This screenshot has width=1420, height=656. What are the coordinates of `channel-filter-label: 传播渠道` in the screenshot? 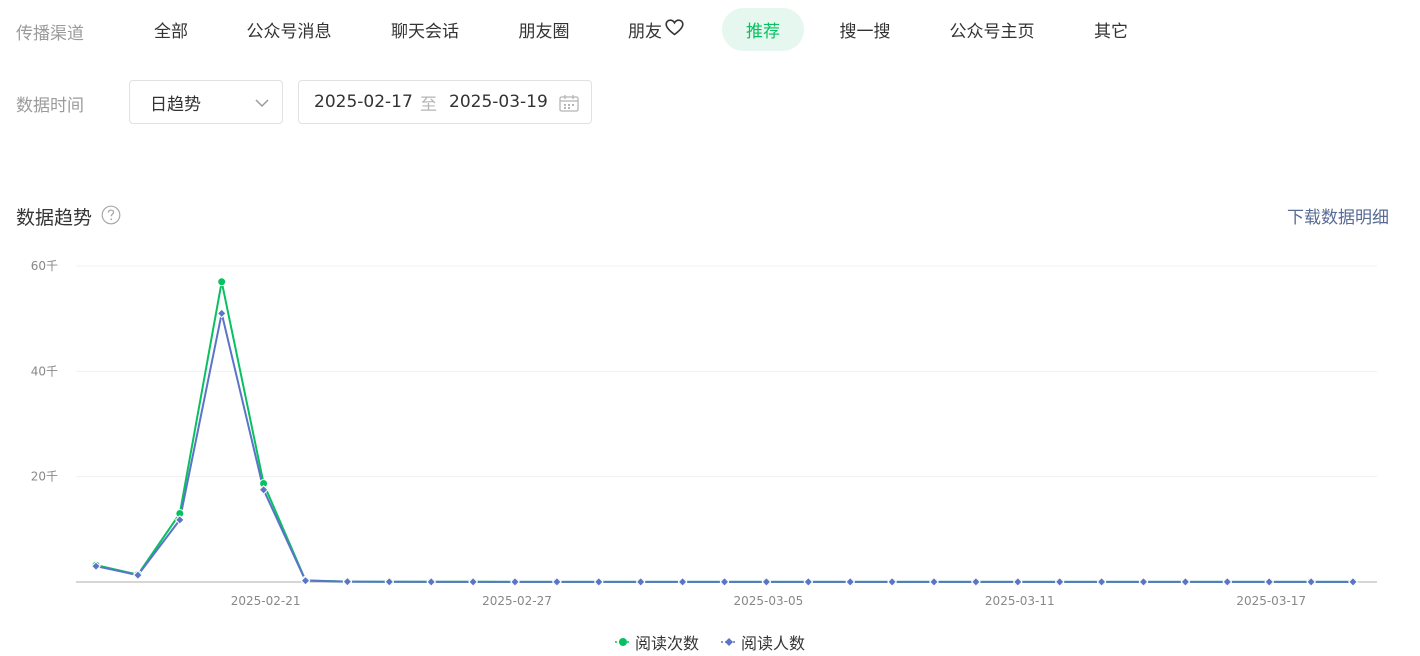 It's located at (50, 34).